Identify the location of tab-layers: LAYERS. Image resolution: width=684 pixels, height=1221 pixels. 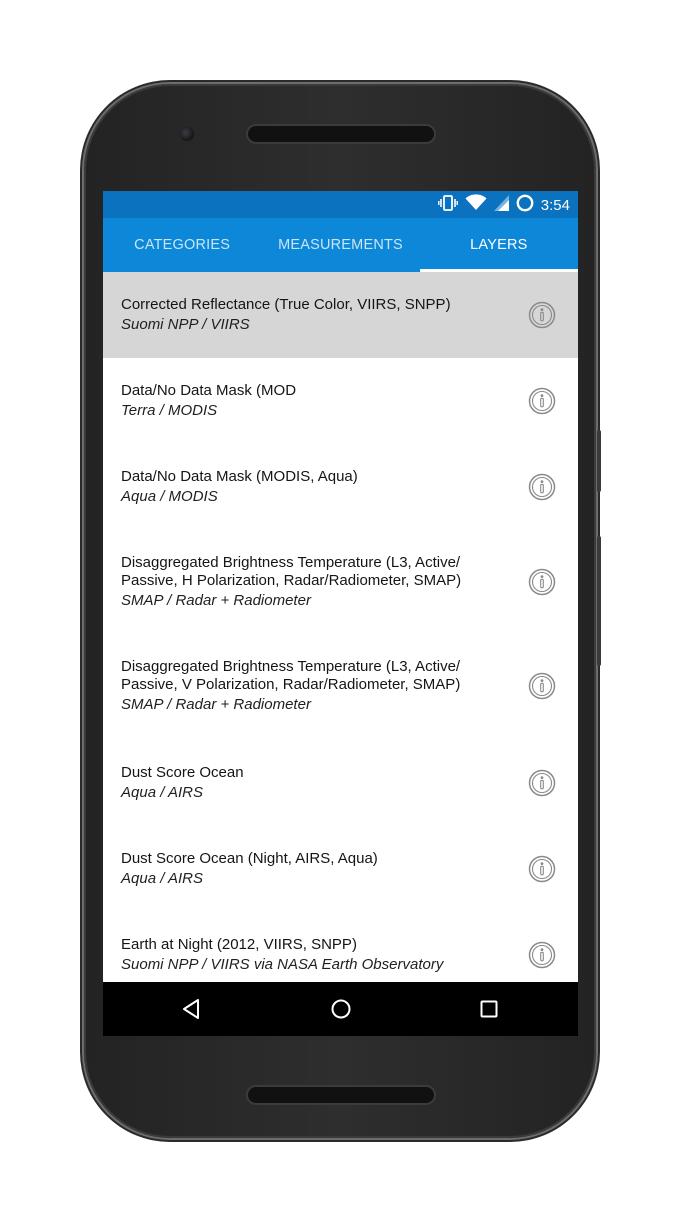
(498, 245).